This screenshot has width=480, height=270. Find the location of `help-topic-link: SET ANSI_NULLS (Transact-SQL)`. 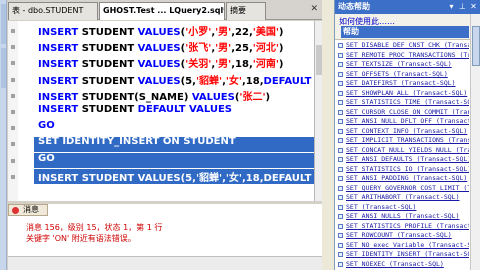

help-topic-link: SET ANSI_NULLS (Transact-SQL) is located at coordinates (403, 217).